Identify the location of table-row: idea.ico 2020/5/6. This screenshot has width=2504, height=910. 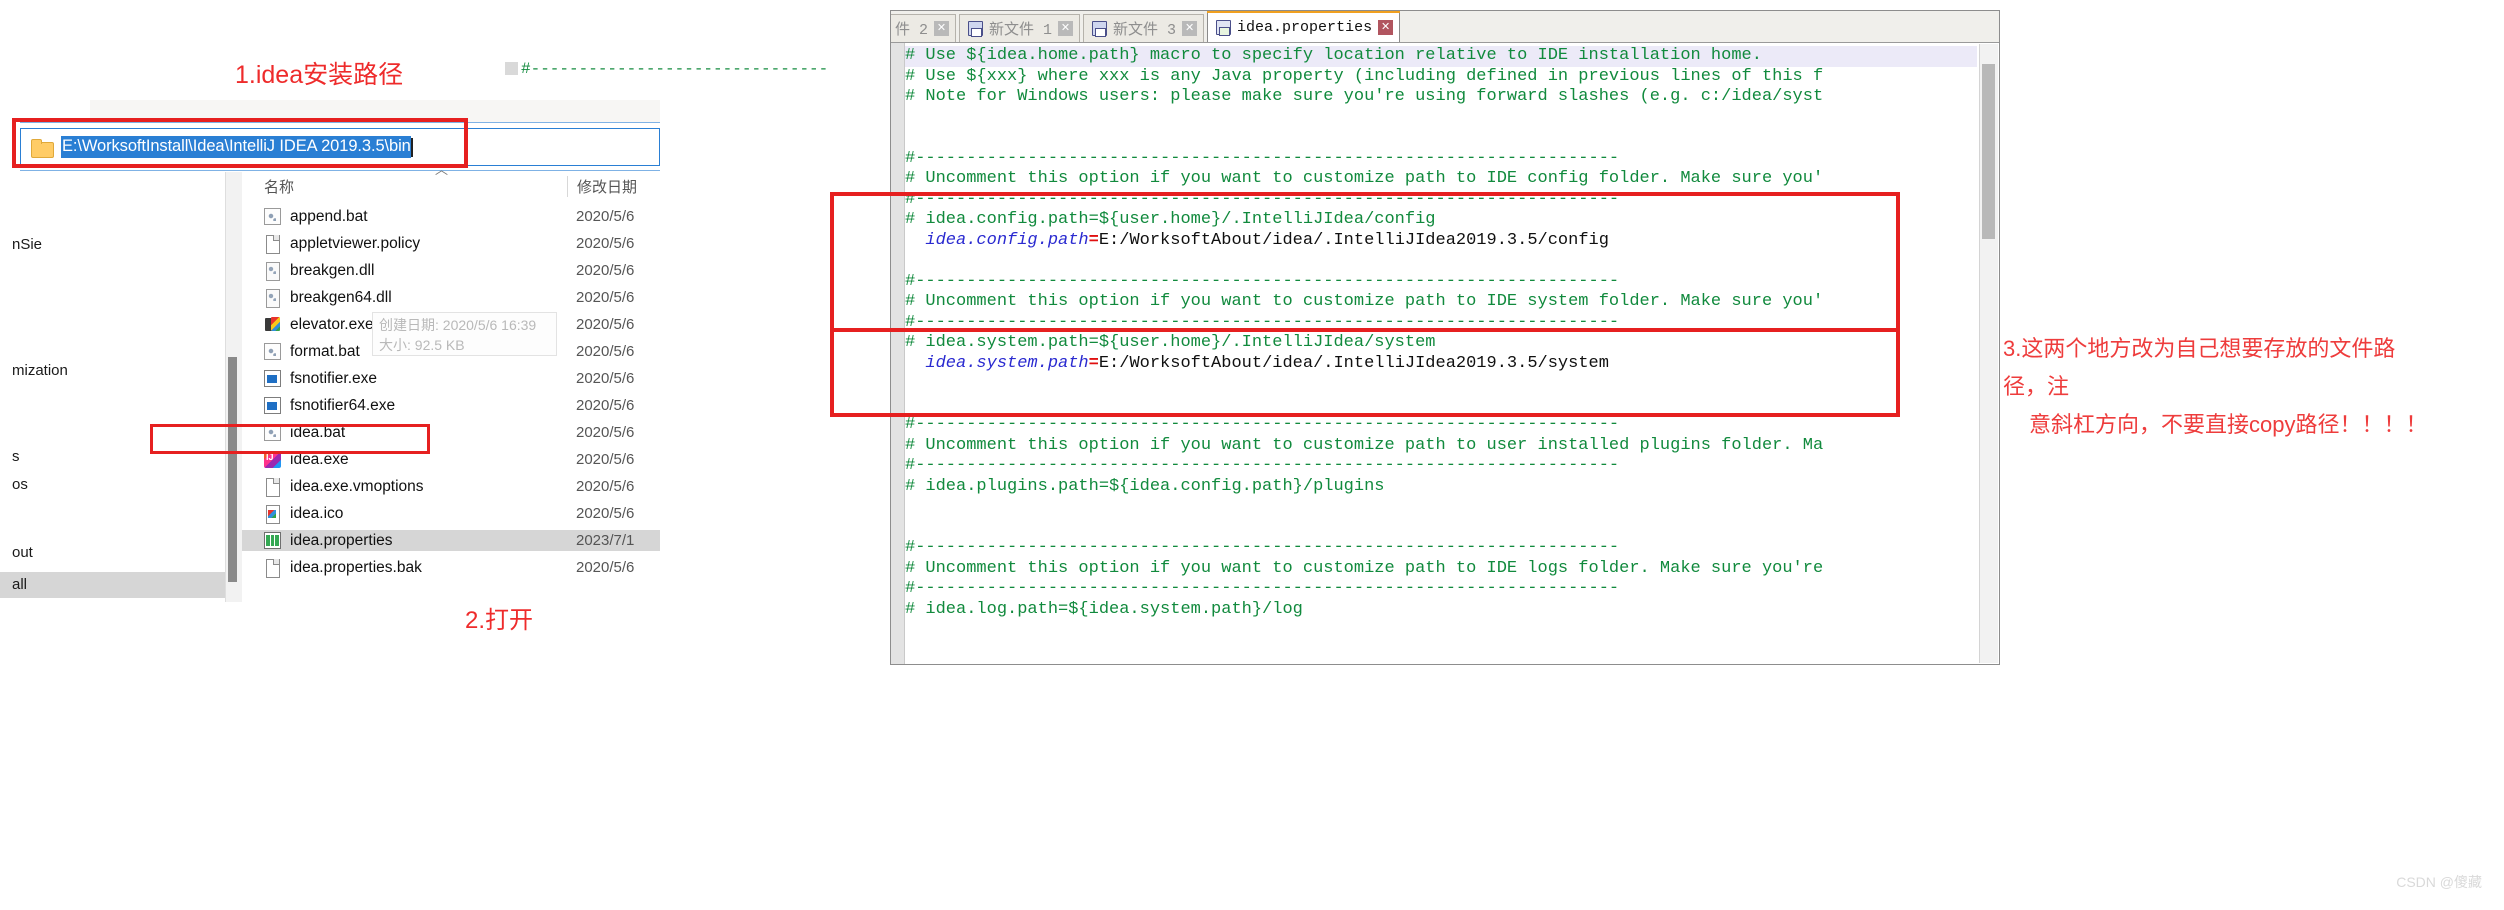
(451, 513).